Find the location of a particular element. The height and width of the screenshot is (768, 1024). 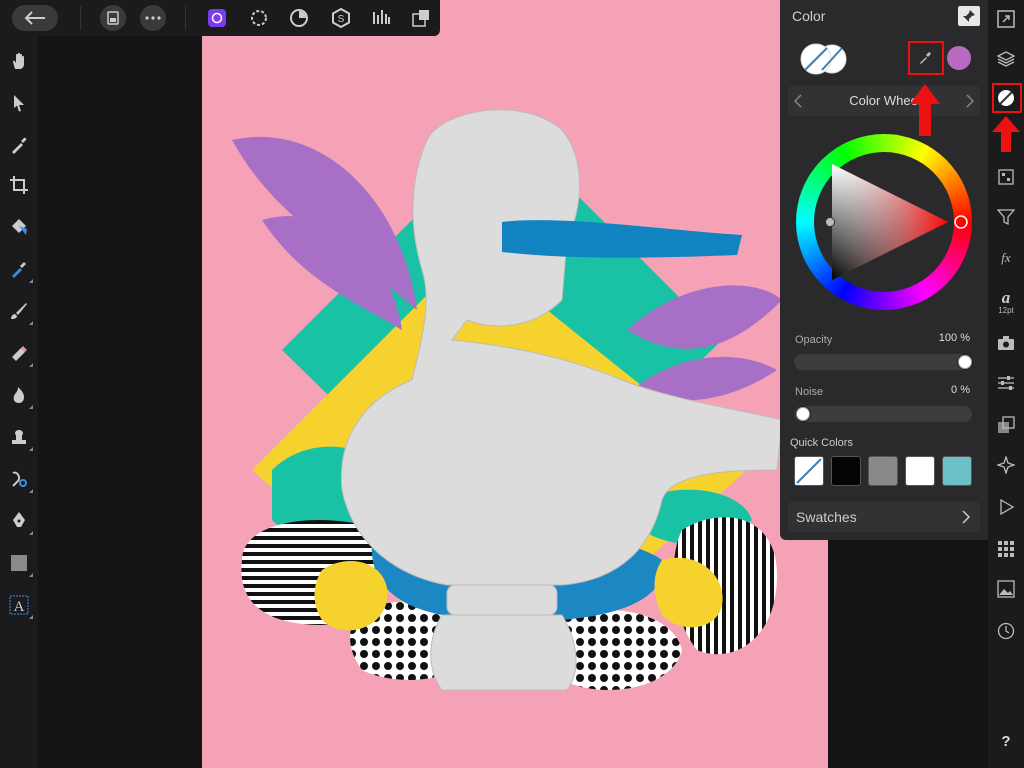

paint-brush-tool is located at coordinates (19, 311).